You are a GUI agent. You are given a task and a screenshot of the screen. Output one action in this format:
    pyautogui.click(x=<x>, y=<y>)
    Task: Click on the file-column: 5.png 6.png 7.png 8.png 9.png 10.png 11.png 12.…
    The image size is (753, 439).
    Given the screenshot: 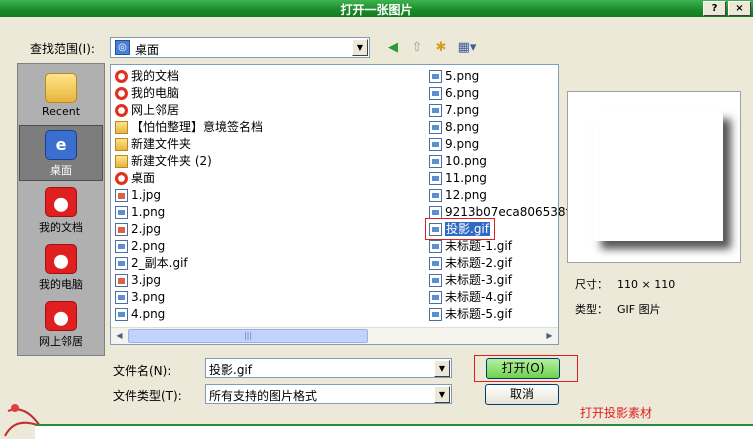 What is the action you would take?
    pyautogui.click(x=498, y=195)
    